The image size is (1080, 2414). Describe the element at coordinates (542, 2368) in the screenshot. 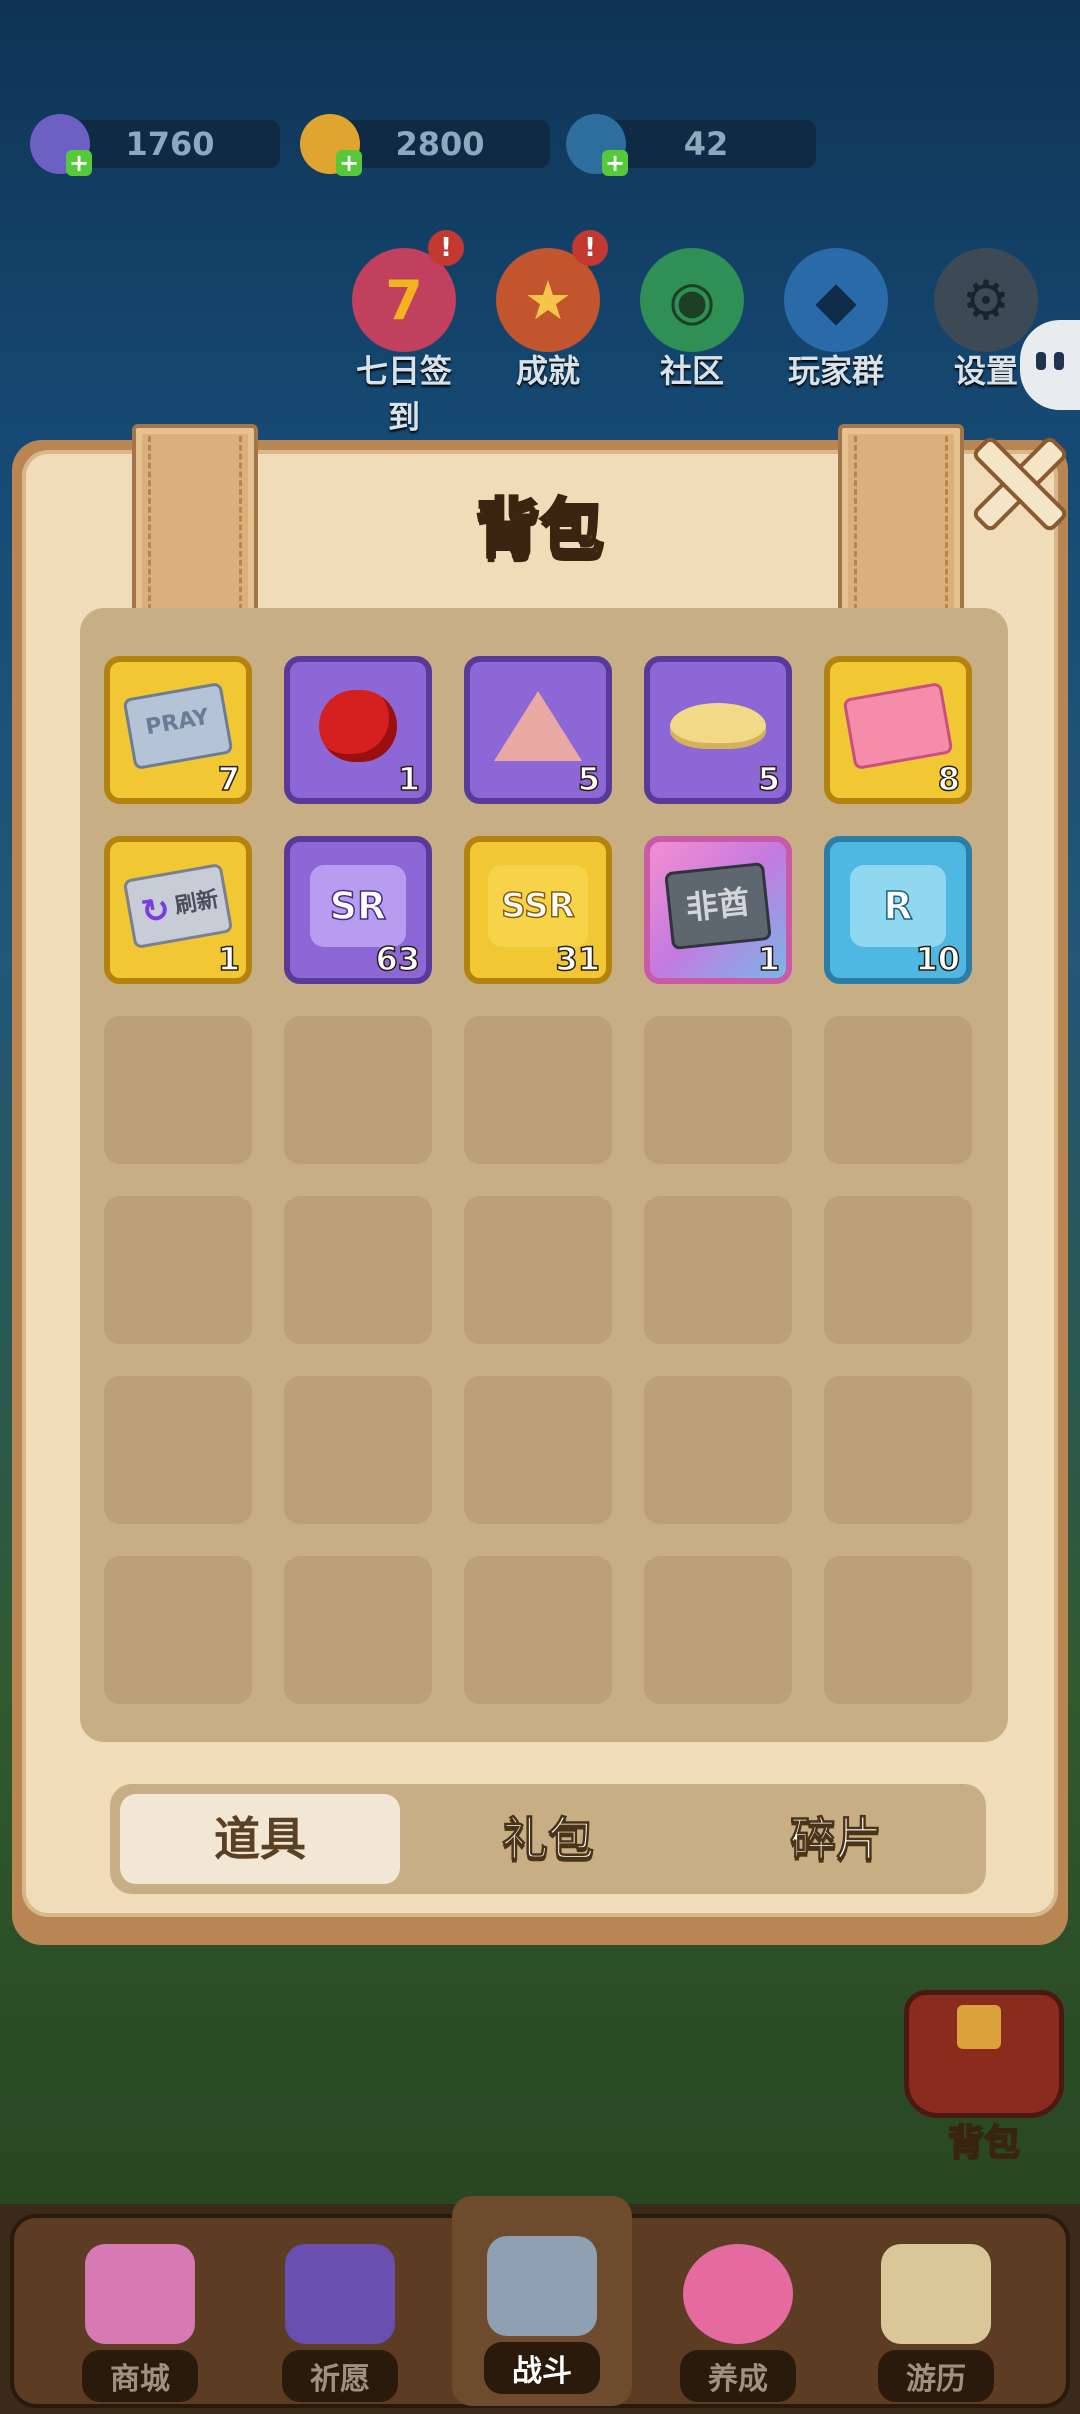

I see `nav-label: 战斗` at that location.